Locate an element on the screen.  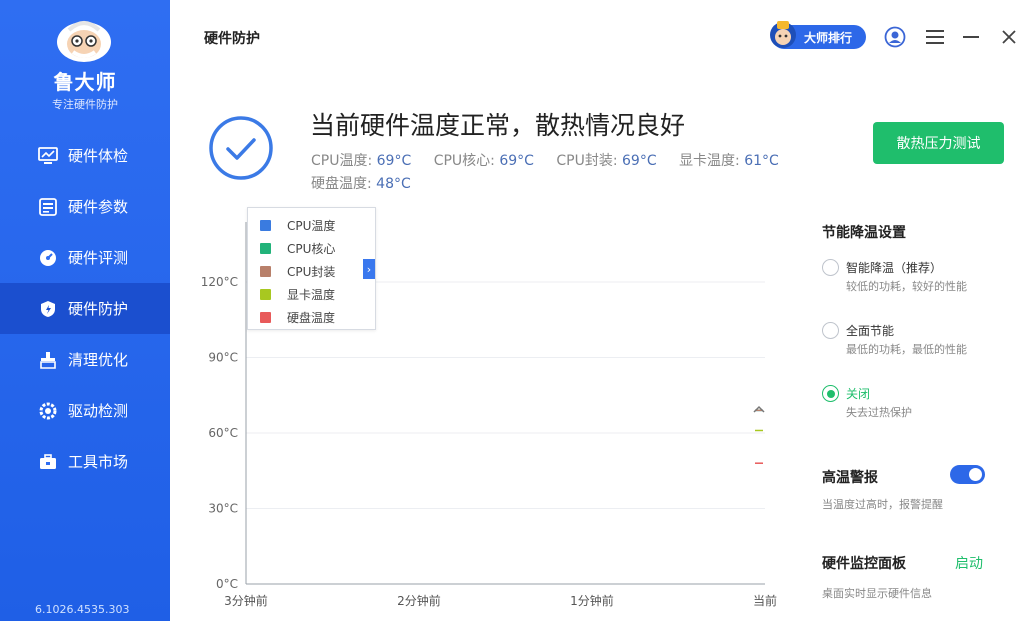
x-tick-label: 1分钟前 is located at coordinates (592, 600).